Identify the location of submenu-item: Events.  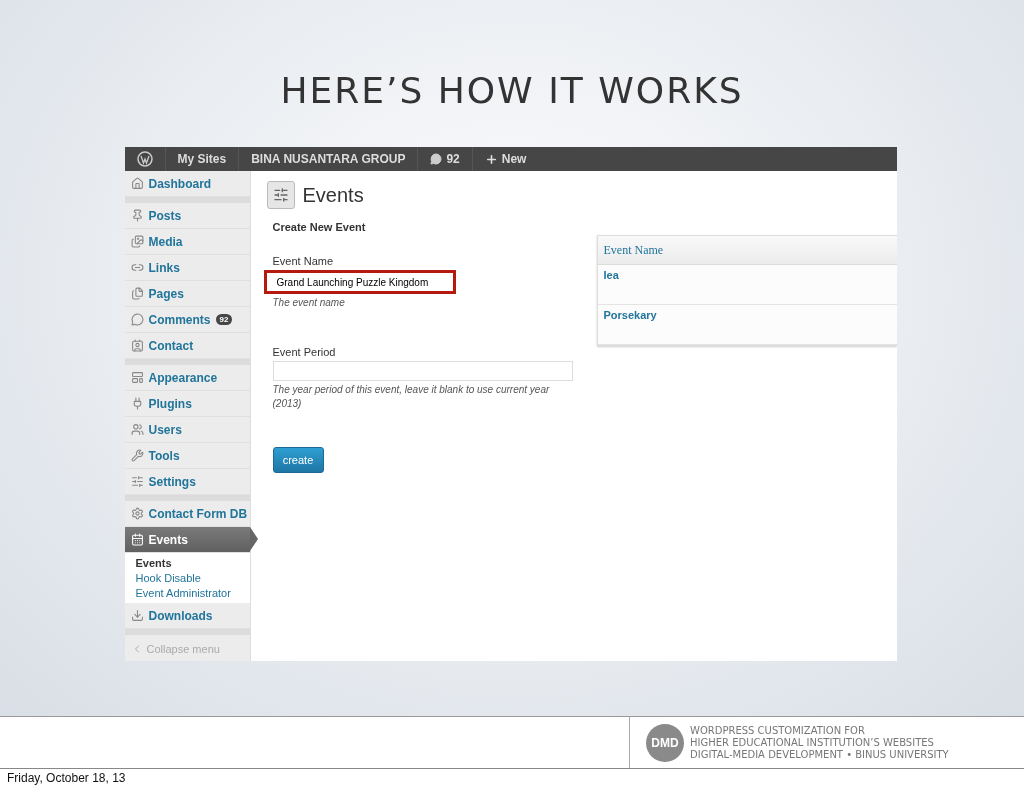
(192, 563).